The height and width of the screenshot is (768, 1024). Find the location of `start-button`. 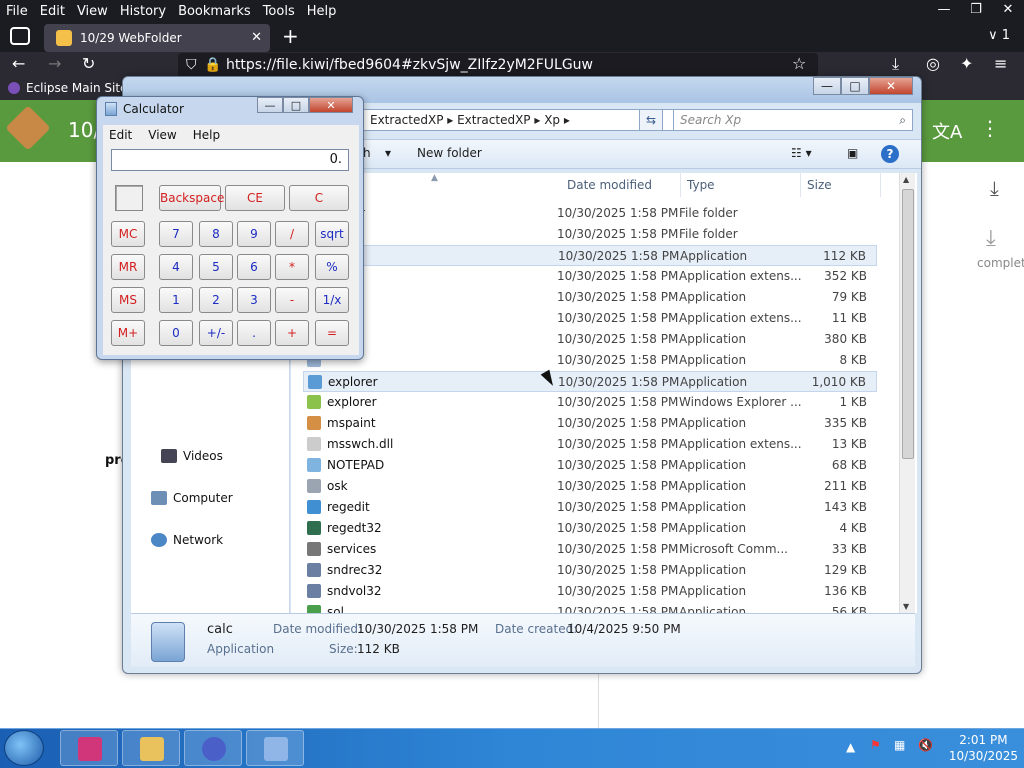

start-button is located at coordinates (24, 748).